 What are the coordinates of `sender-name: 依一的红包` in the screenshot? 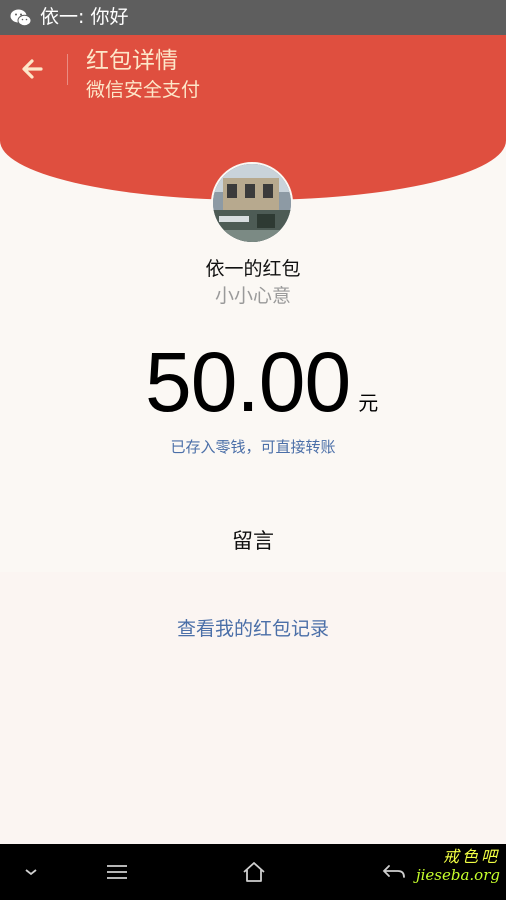 It's located at (253, 269).